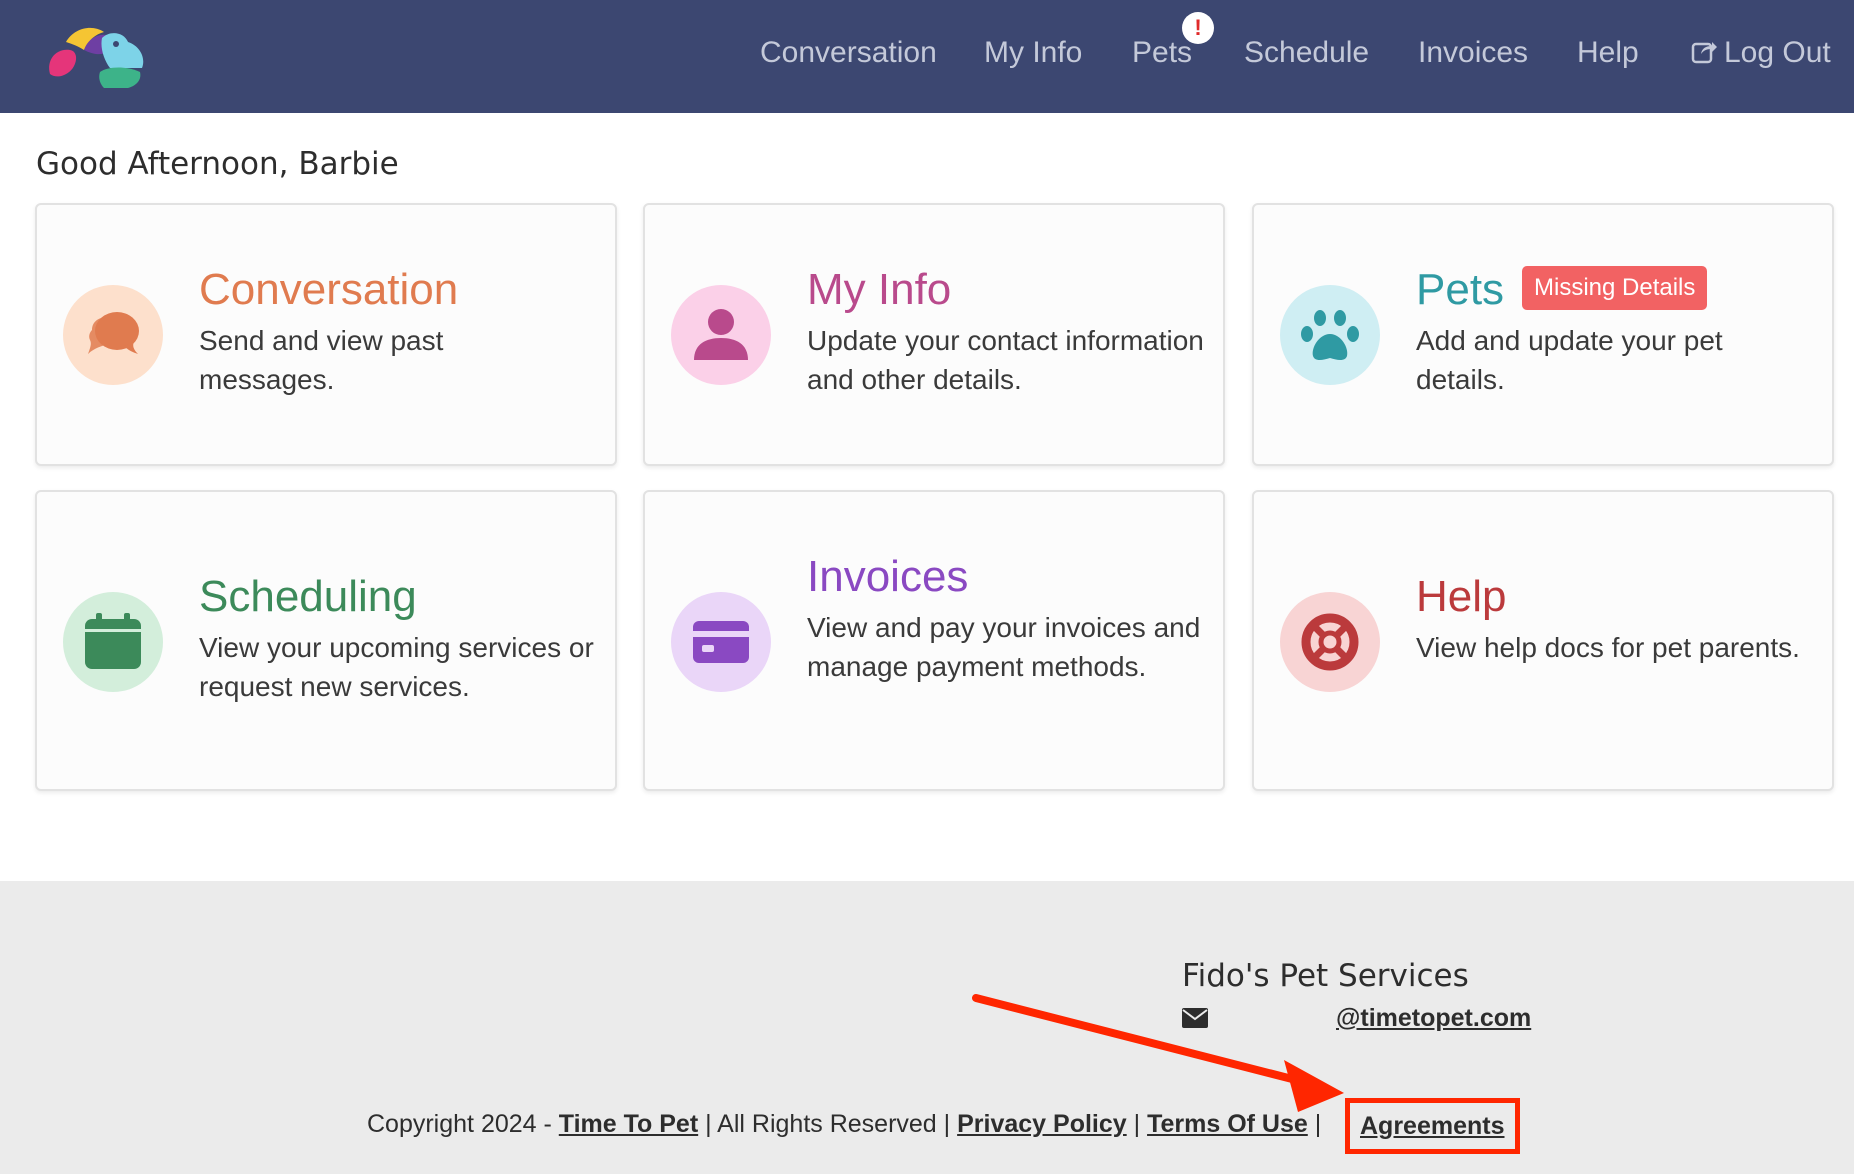 The width and height of the screenshot is (1854, 1174). Describe the element at coordinates (879, 289) in the screenshot. I see `card-title: My Info` at that location.